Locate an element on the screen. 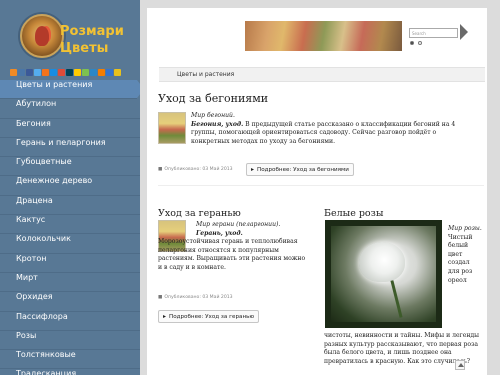 This screenshot has height=375, width=500. article-bold-lead: Бегония, уход. is located at coordinates (217, 124).